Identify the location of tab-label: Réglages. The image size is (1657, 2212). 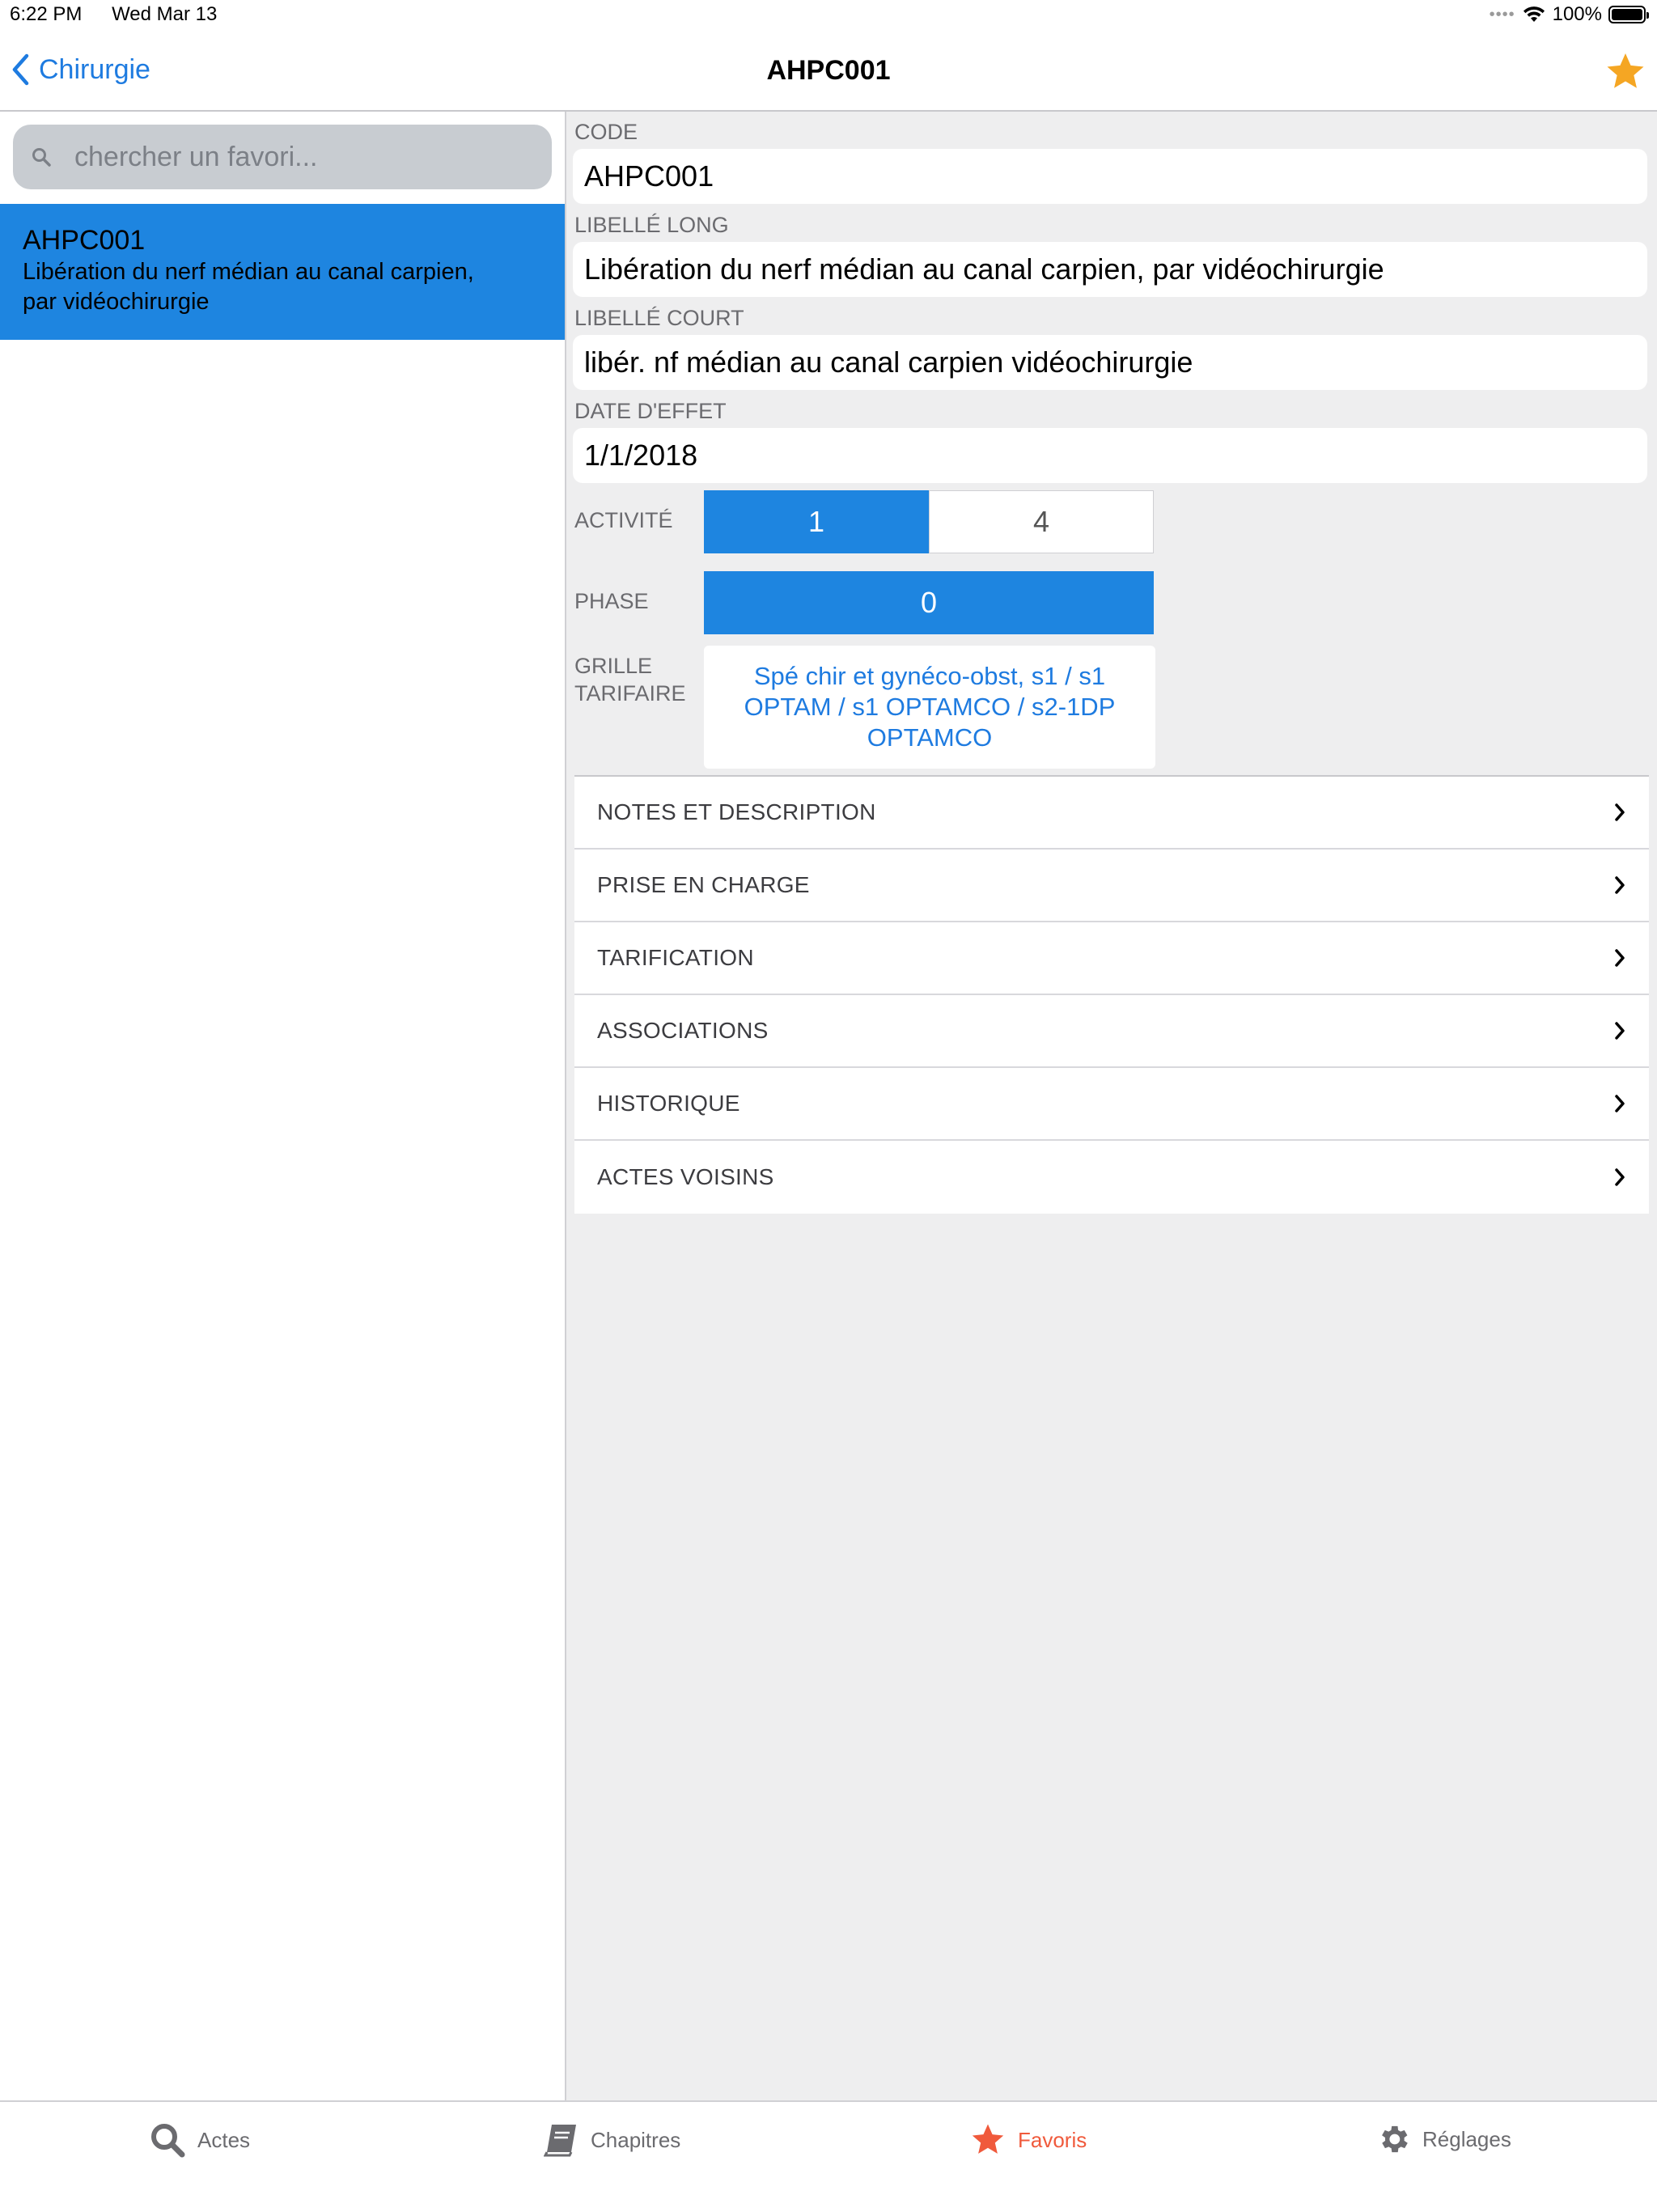
(1466, 2138).